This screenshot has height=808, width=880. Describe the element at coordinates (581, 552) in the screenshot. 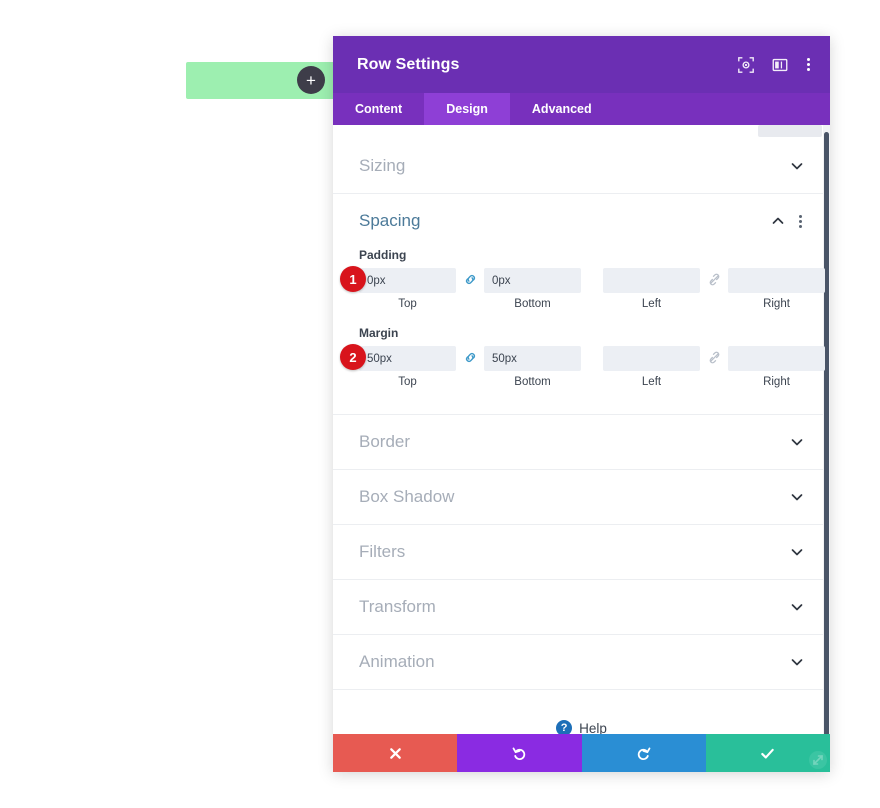

I see `section-filters-header: Filters` at that location.